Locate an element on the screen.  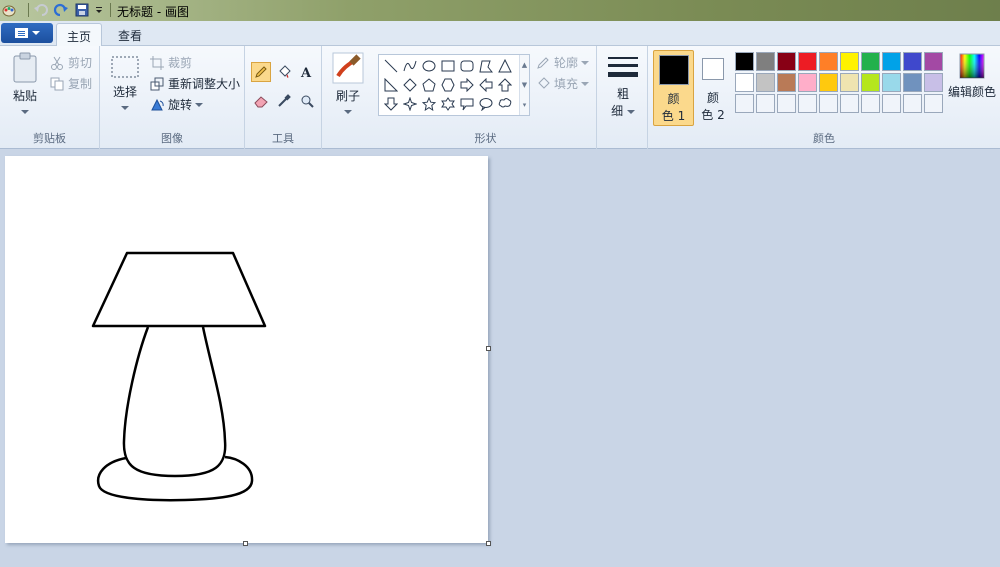
edit-colors-button: 编辑颜色 is located at coordinates (972, 76).